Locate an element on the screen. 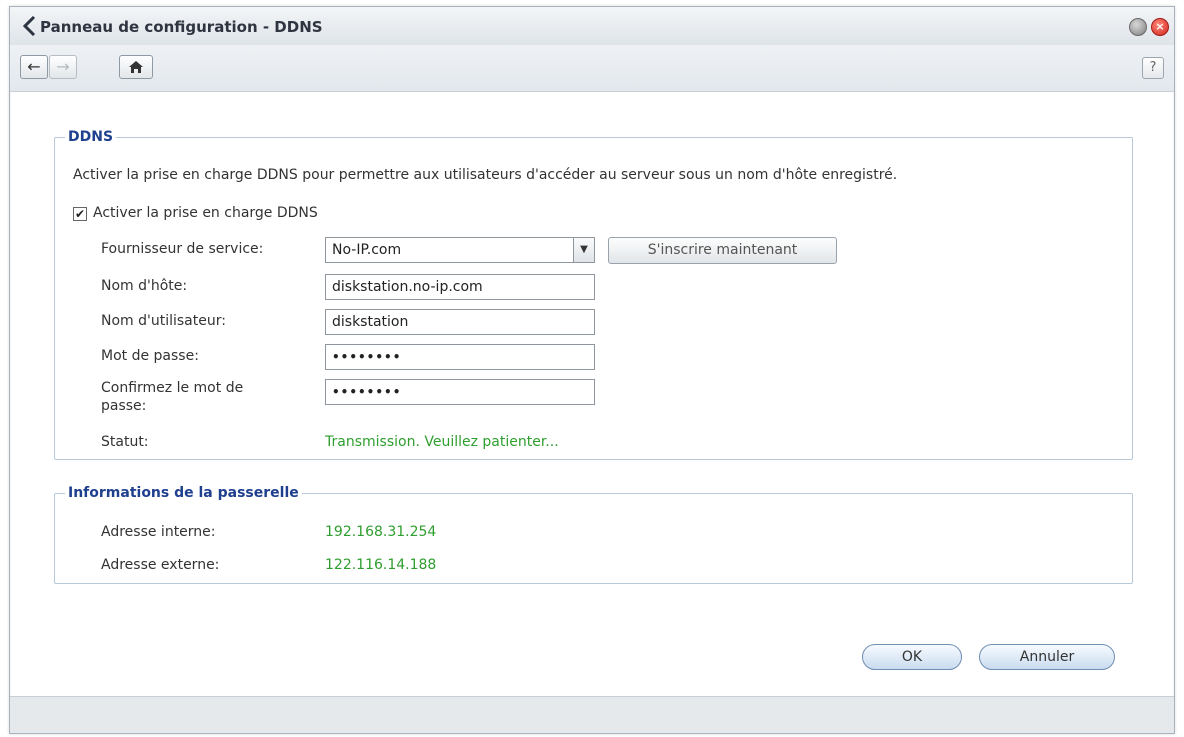 The height and width of the screenshot is (737, 1184). ddns-legend: DDNS is located at coordinates (91, 137).